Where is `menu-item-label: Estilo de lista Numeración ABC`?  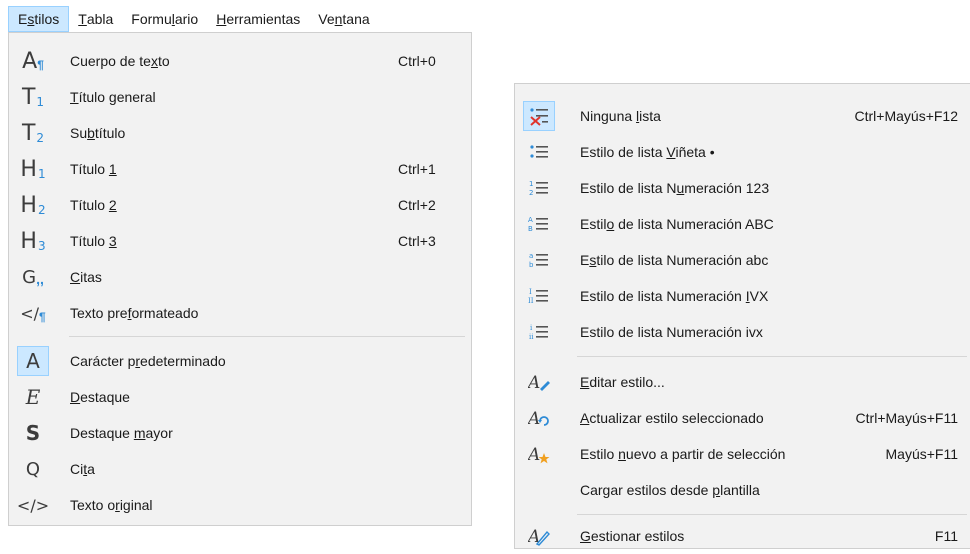 menu-item-label: Estilo de lista Numeración ABC is located at coordinates (677, 224).